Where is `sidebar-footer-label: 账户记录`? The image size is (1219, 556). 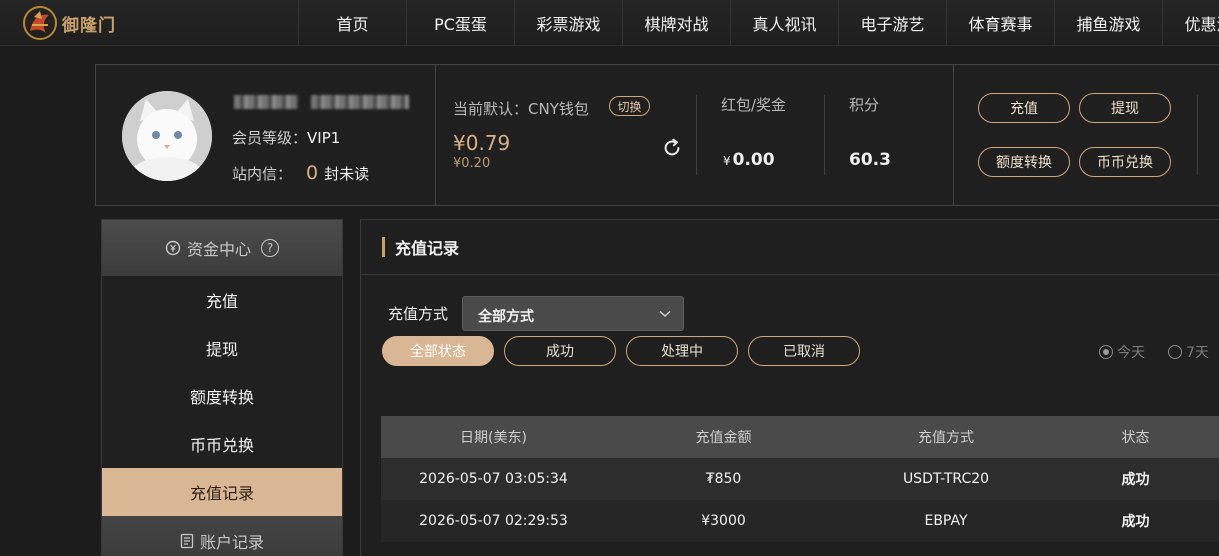
sidebar-footer-label: 账户记录 is located at coordinates (231, 542).